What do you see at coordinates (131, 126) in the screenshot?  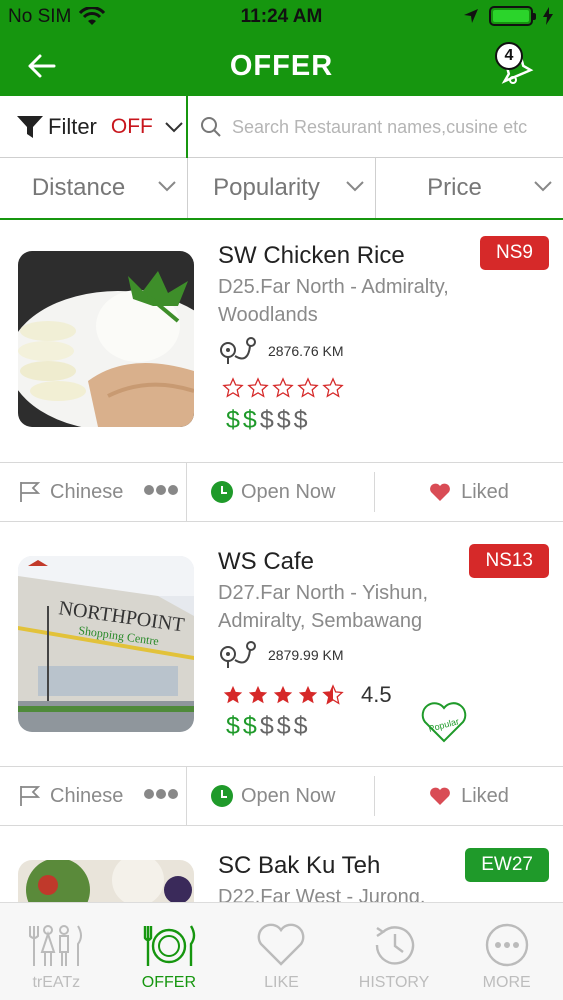 I see `filter-state: OFF` at bounding box center [131, 126].